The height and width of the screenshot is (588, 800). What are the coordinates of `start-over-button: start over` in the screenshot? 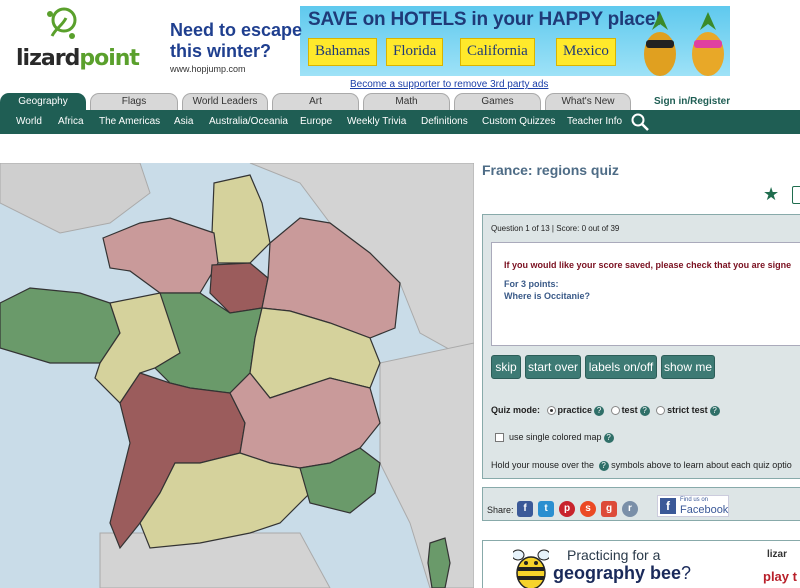 It's located at (553, 367).